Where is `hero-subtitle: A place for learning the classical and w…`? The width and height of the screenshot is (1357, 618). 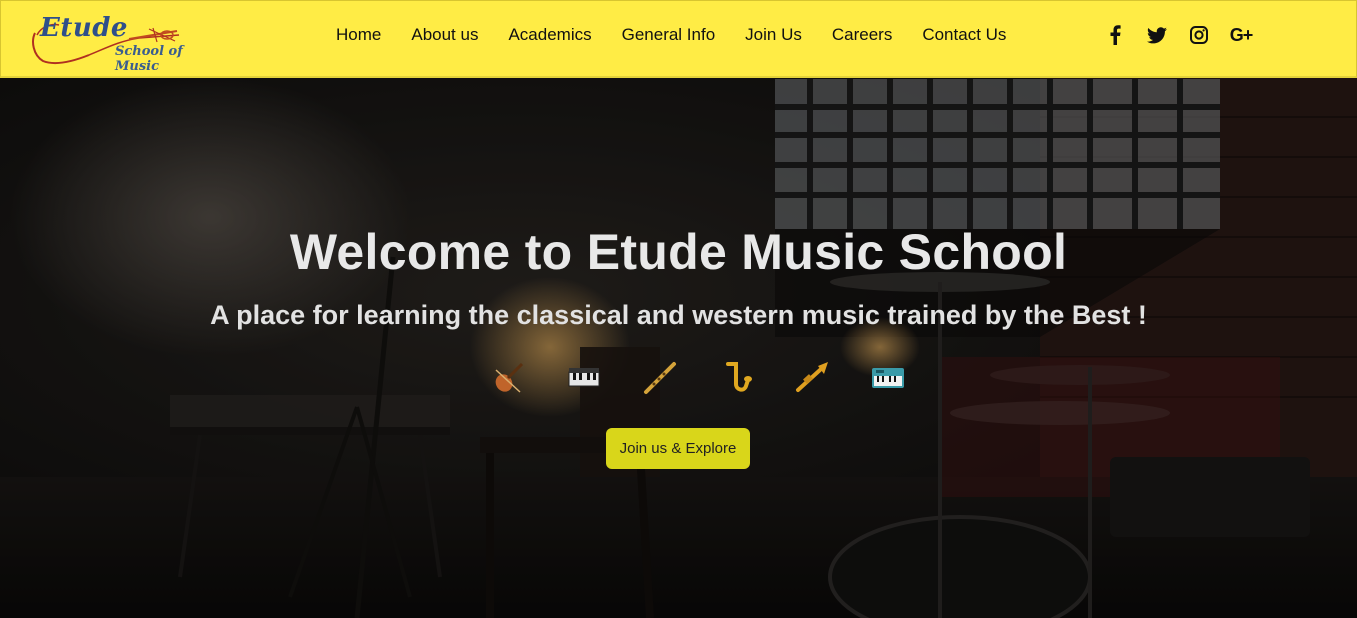
hero-subtitle: A place for learning the classical and w… is located at coordinates (678, 315).